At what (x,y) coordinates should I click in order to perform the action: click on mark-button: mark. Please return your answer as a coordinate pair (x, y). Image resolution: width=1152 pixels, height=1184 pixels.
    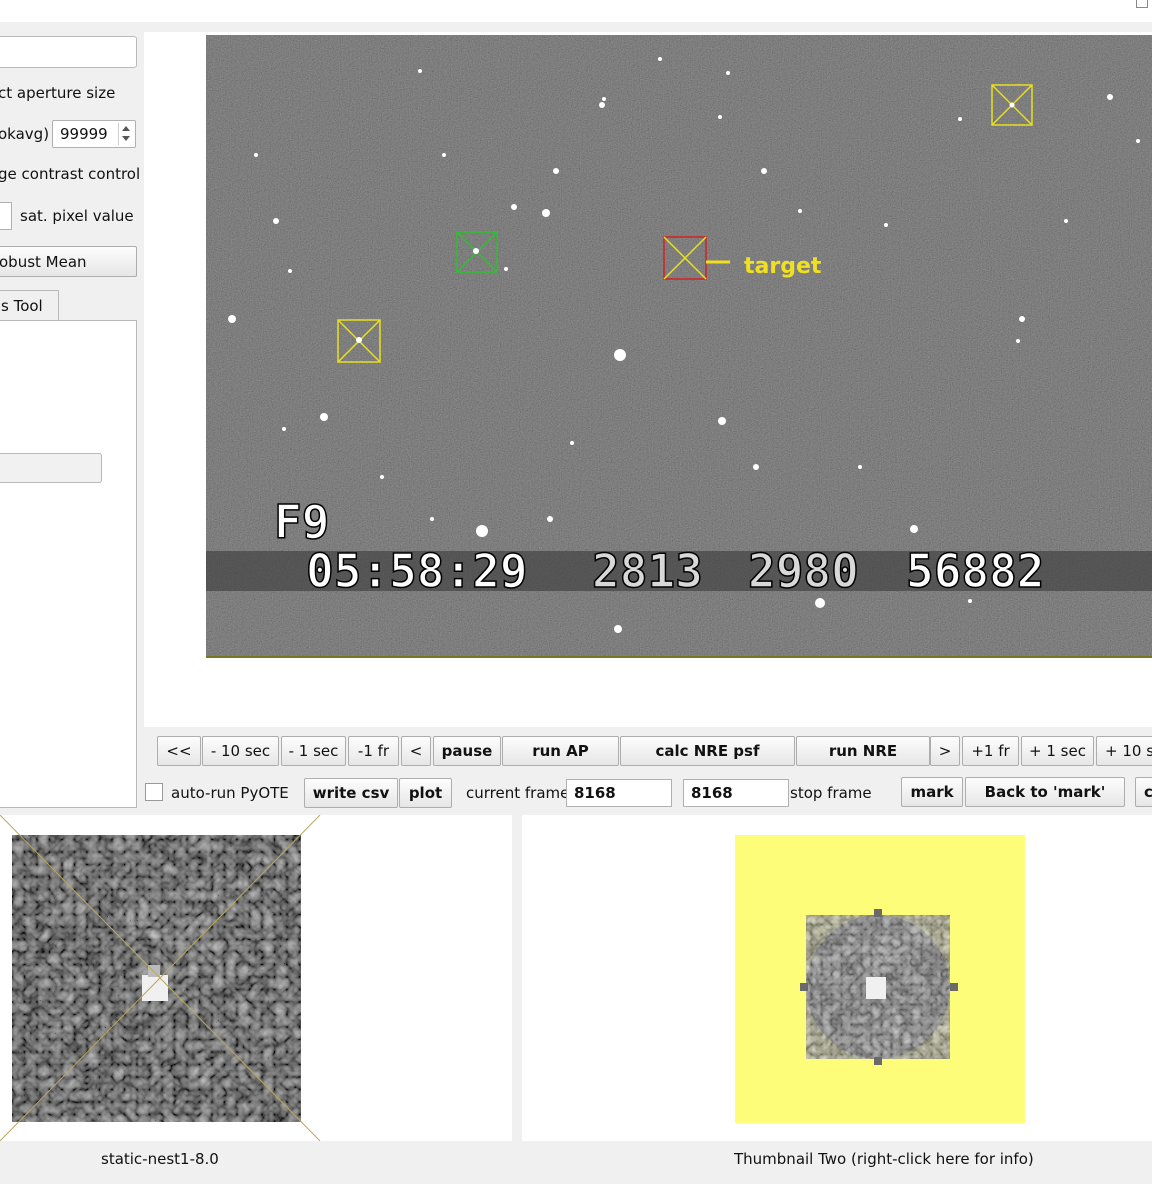
    Looking at the image, I should click on (932, 792).